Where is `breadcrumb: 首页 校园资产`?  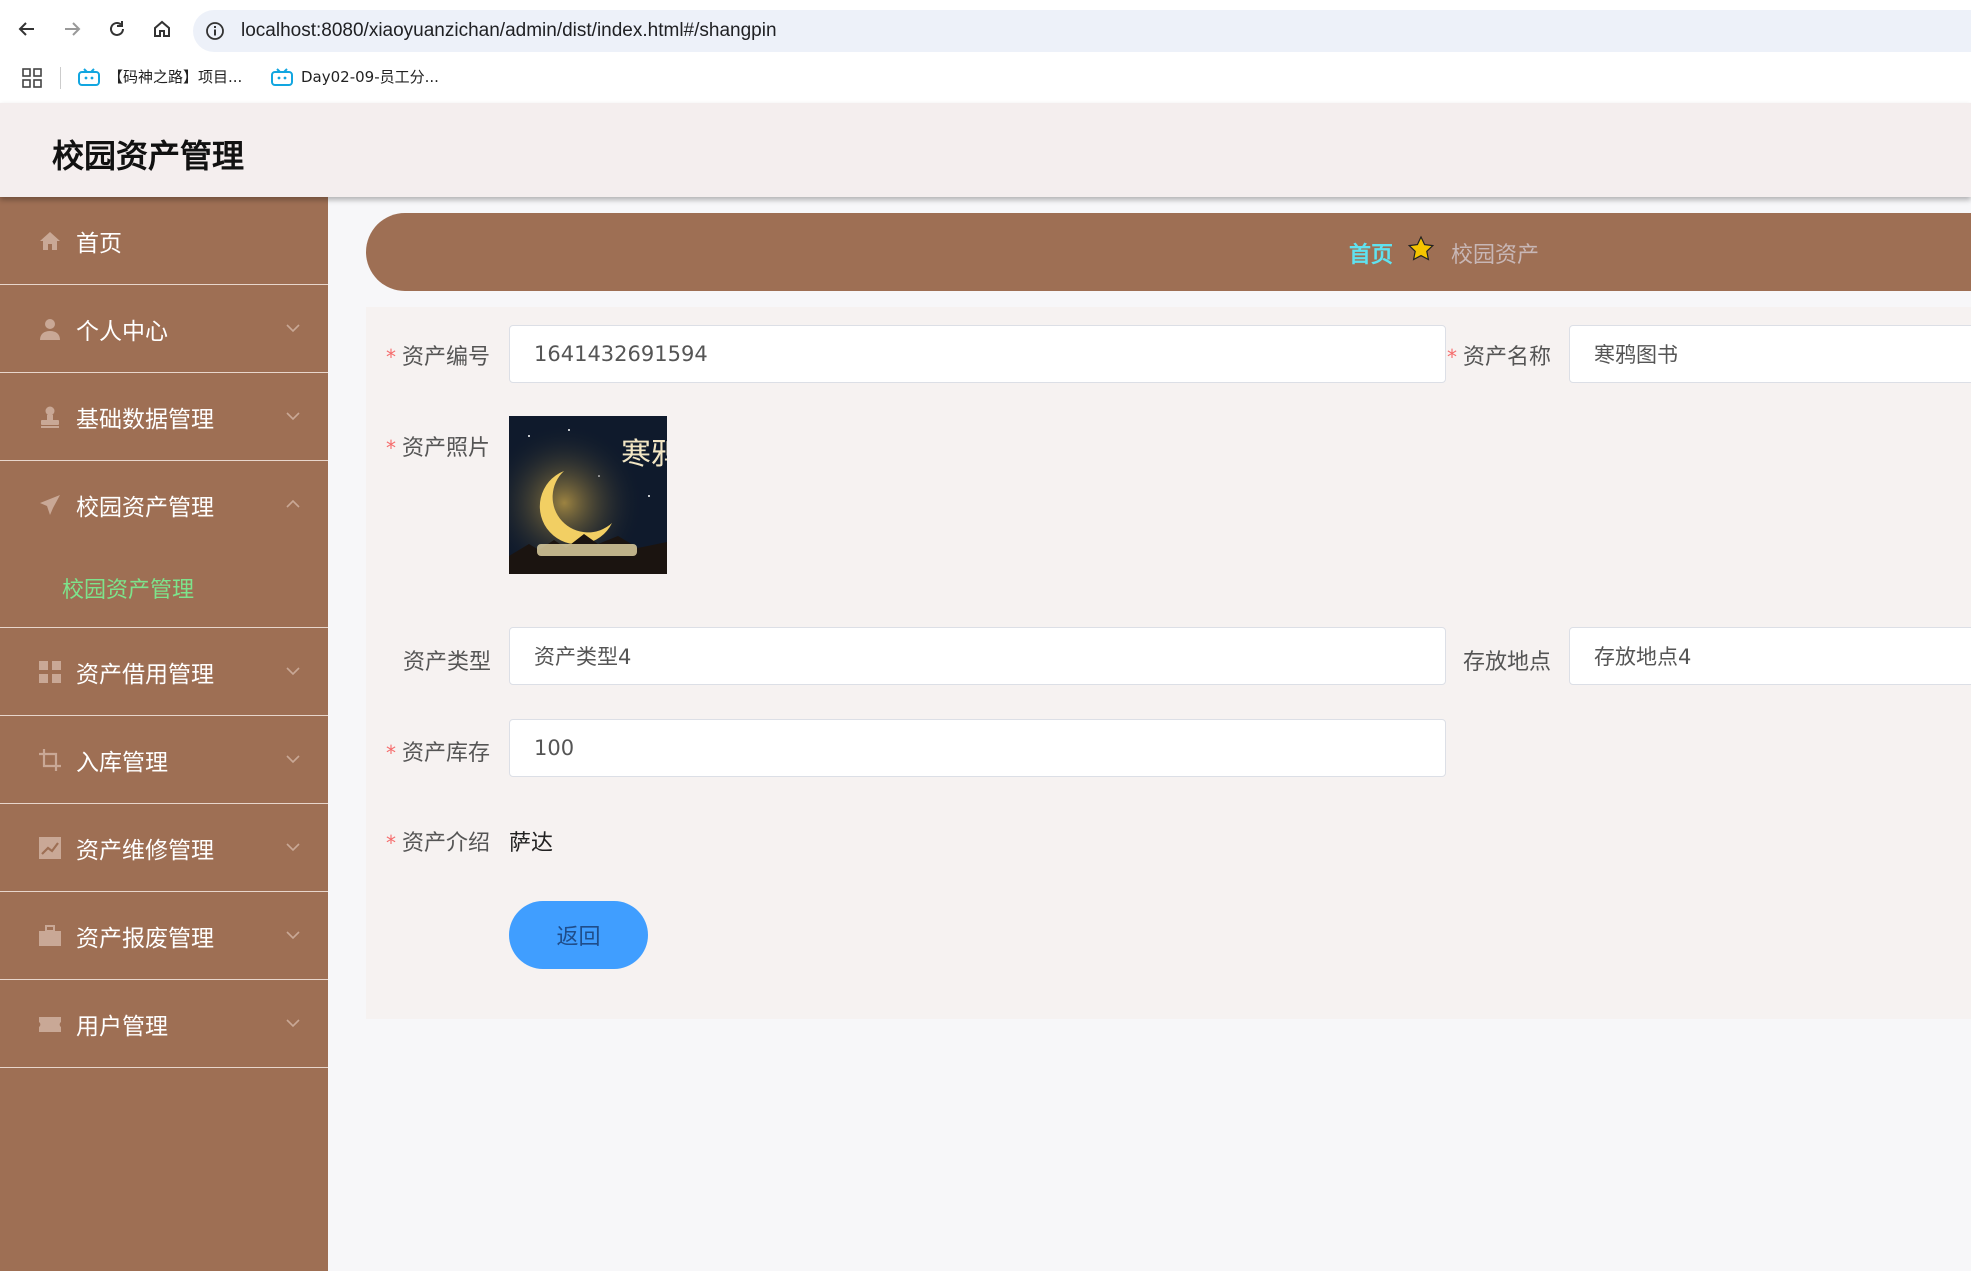
breadcrumb: 首页 校园资产 is located at coordinates (1168, 252).